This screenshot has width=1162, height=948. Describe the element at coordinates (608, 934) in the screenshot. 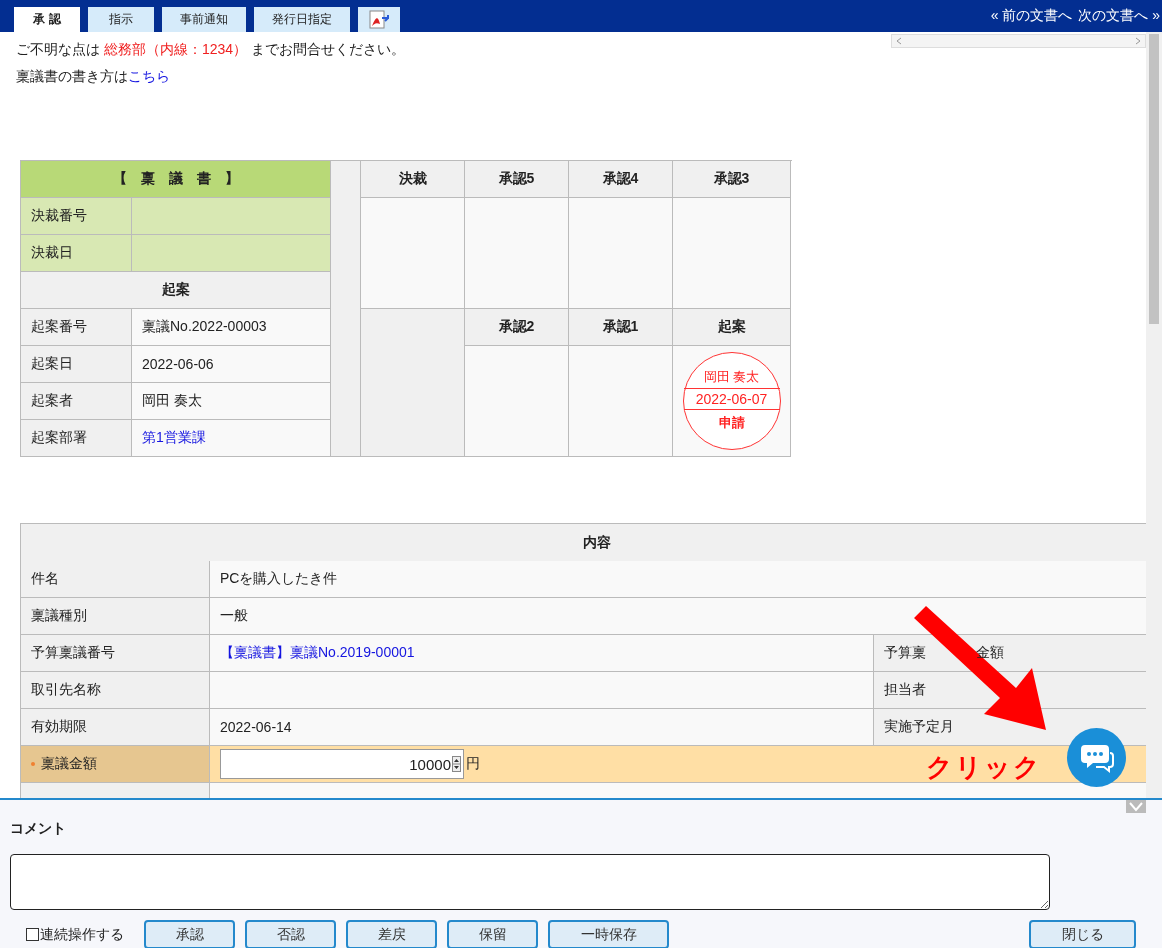

I see `action-button: 一時保存` at that location.